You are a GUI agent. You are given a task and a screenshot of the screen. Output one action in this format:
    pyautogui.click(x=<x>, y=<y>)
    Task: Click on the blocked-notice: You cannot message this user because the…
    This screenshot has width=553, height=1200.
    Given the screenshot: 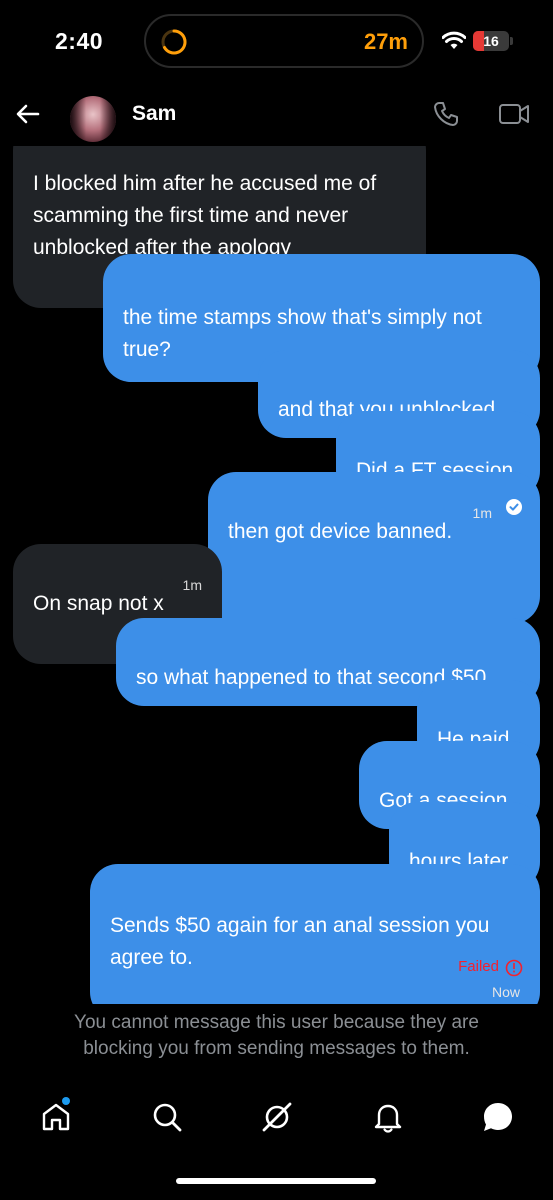 What is the action you would take?
    pyautogui.click(x=276, y=1035)
    